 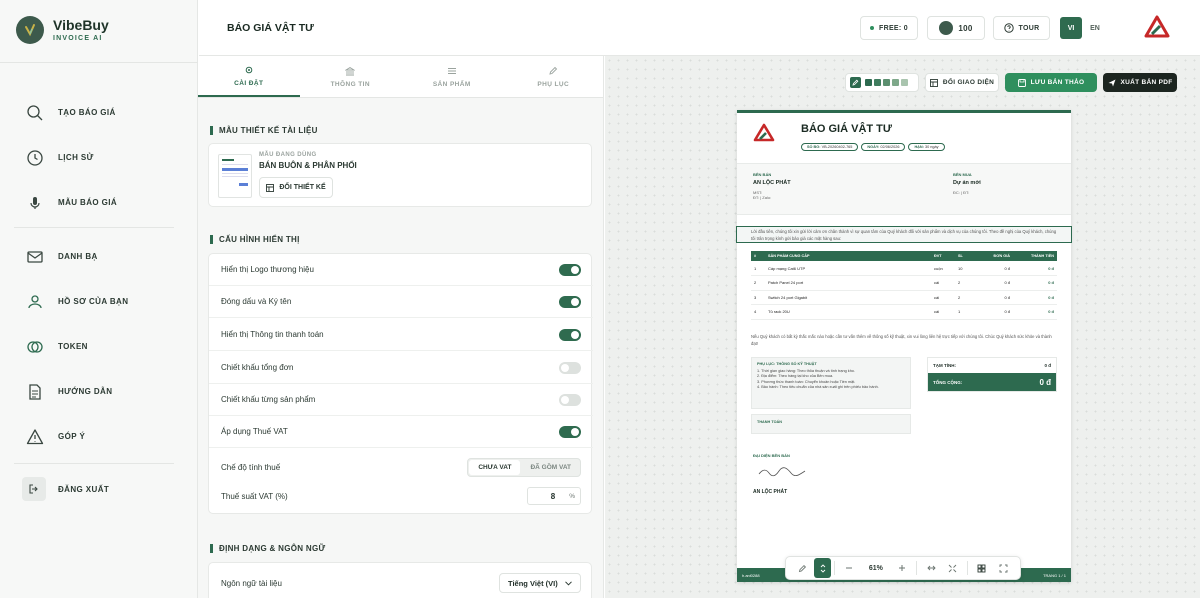 I want to click on setting-label: Hiển thị Thông tin thanh toán, so click(x=272, y=334).